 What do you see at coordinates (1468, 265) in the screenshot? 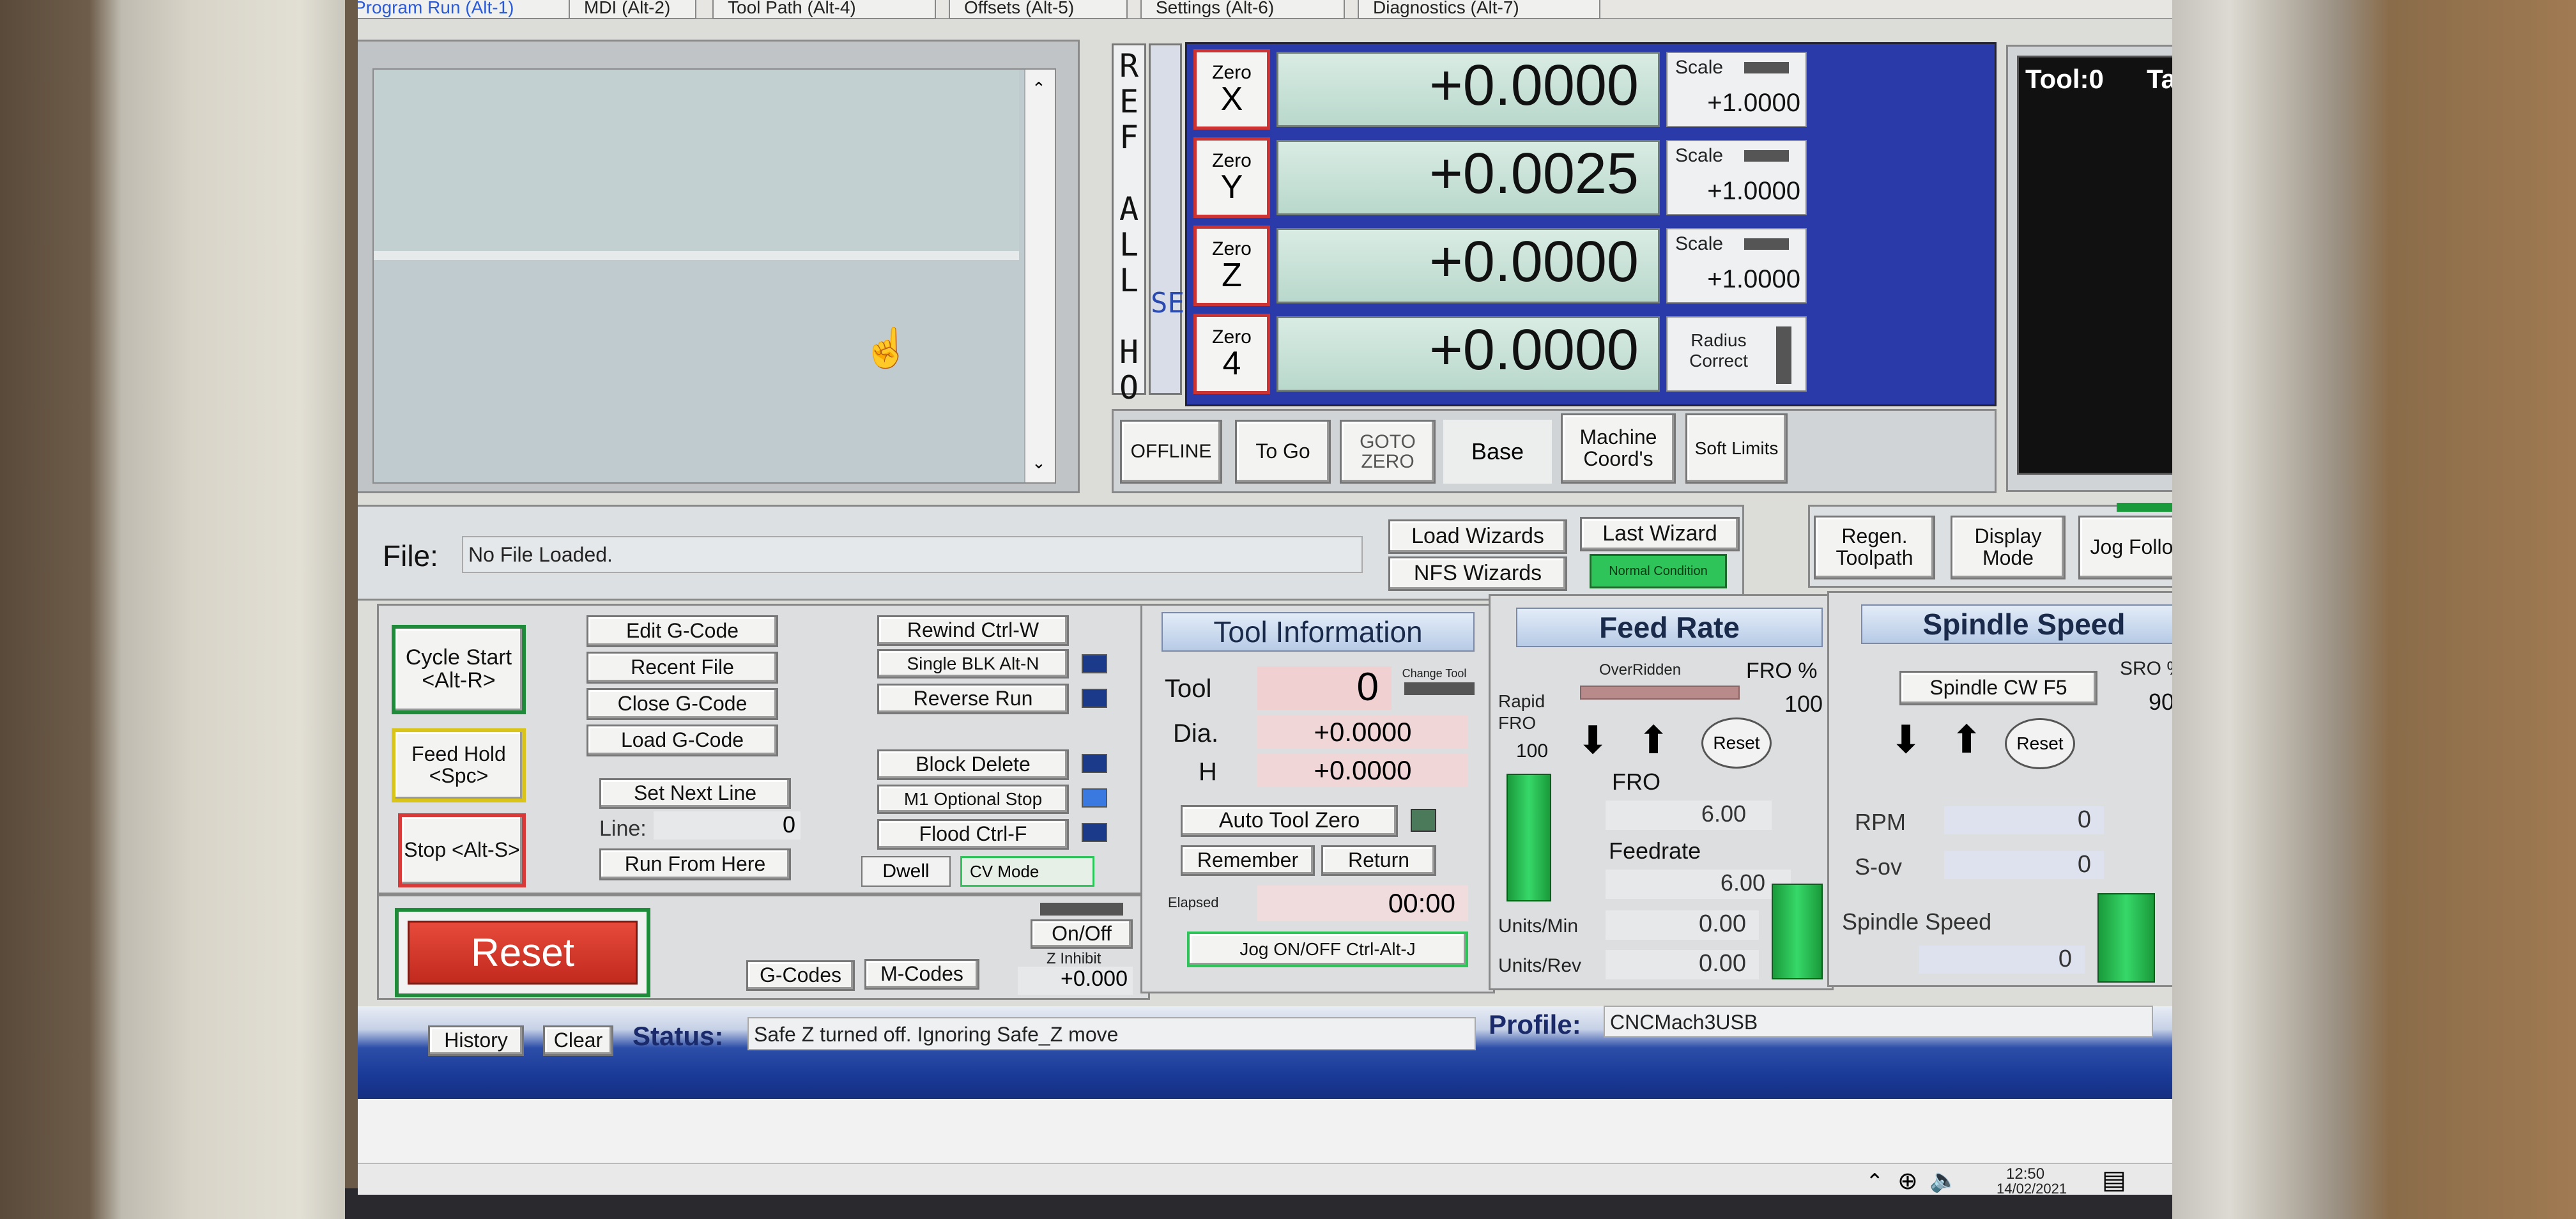
I see `dro-z: +0.0000` at bounding box center [1468, 265].